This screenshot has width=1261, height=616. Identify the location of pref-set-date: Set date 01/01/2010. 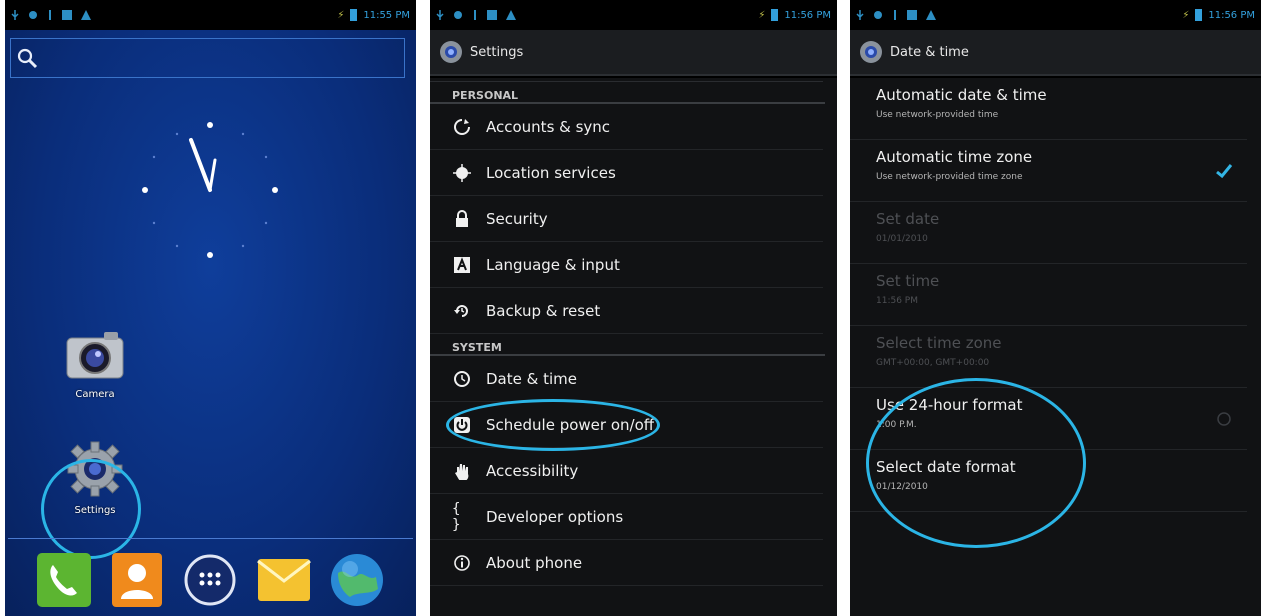
(1048, 233).